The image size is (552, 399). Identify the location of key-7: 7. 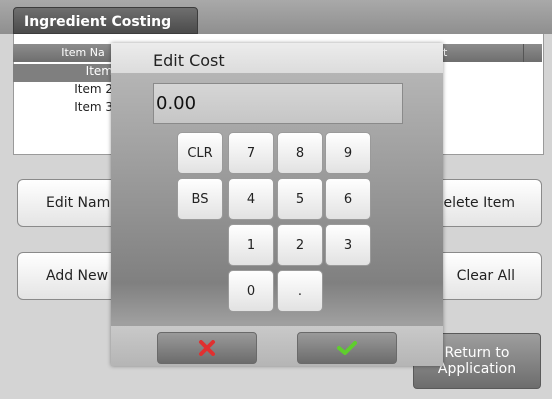
(251, 153).